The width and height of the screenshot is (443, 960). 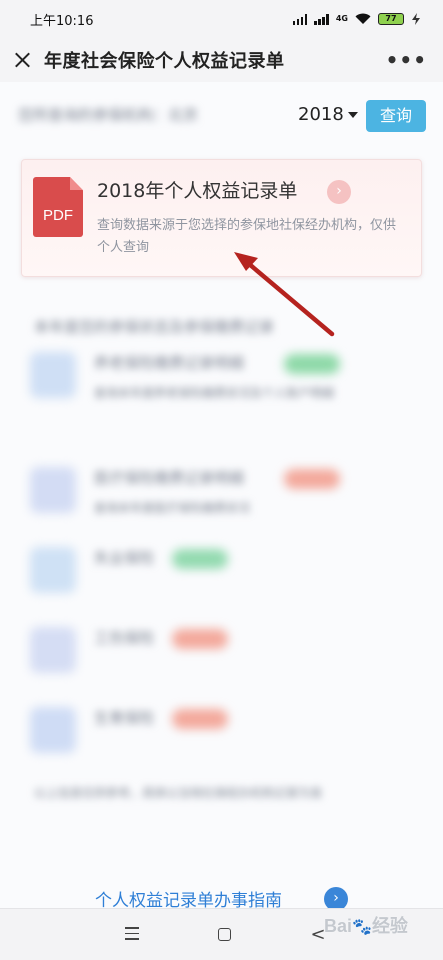 What do you see at coordinates (214, 393) in the screenshot?
I see `list-item-sub: 查询本年度养老保险缴费状况及个人账户明细` at bounding box center [214, 393].